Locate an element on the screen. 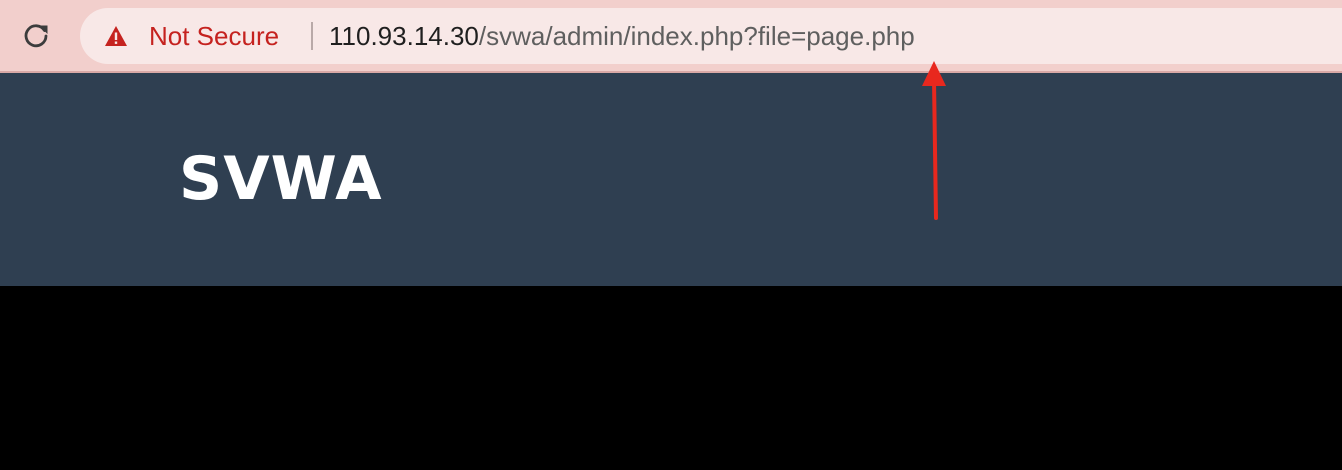 The image size is (1342, 470). security-status-label: Not Secure is located at coordinates (214, 36).